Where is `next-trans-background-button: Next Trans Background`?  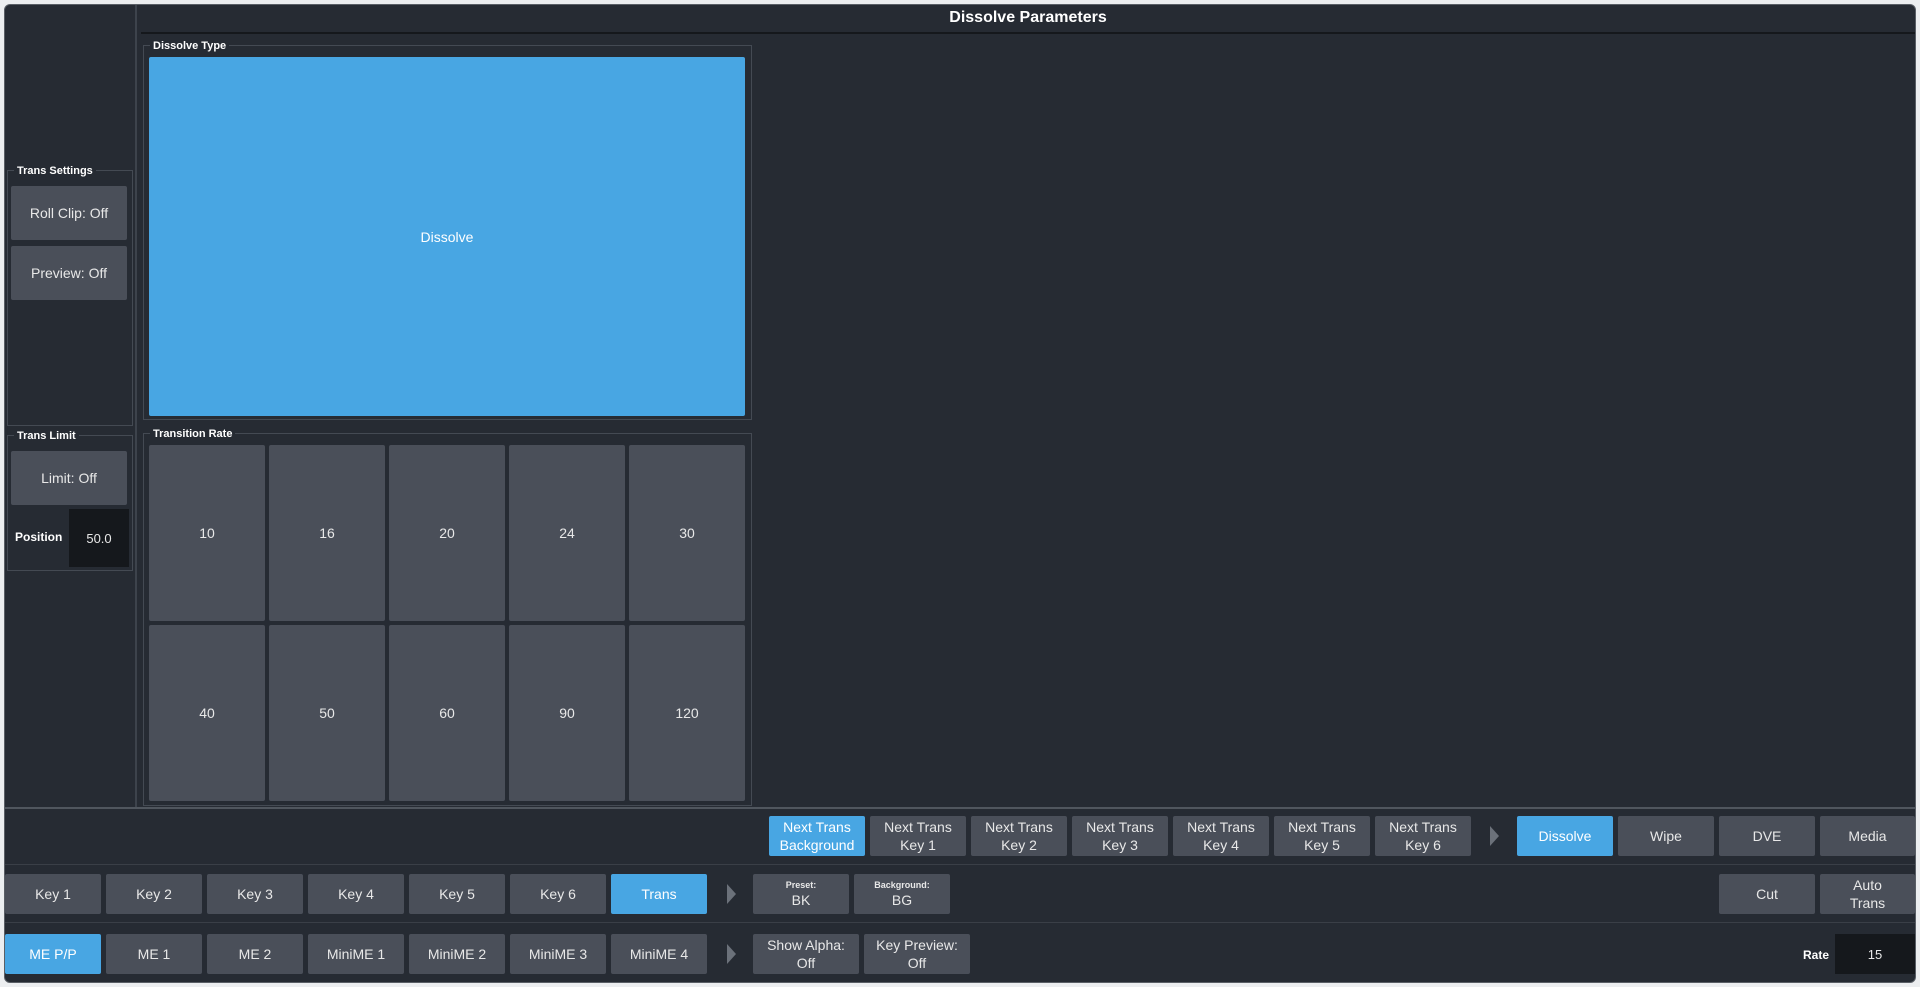
next-trans-background-button: Next Trans Background is located at coordinates (817, 836).